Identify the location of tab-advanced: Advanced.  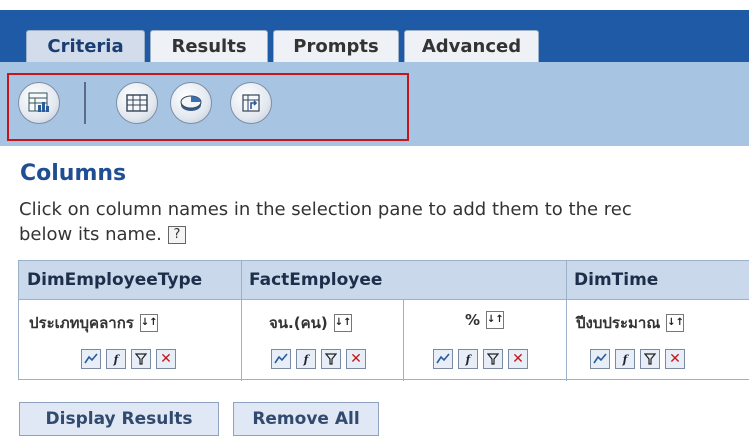
(471, 46).